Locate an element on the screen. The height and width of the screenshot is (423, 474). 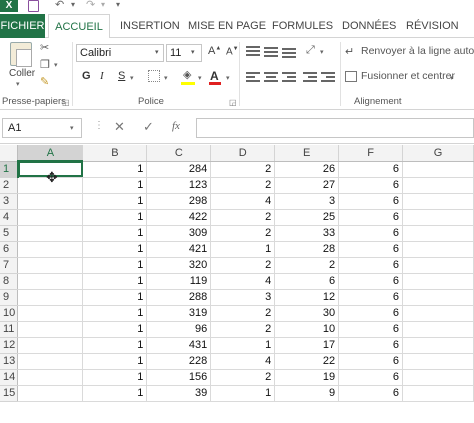
cell: 320 is located at coordinates (179, 265).